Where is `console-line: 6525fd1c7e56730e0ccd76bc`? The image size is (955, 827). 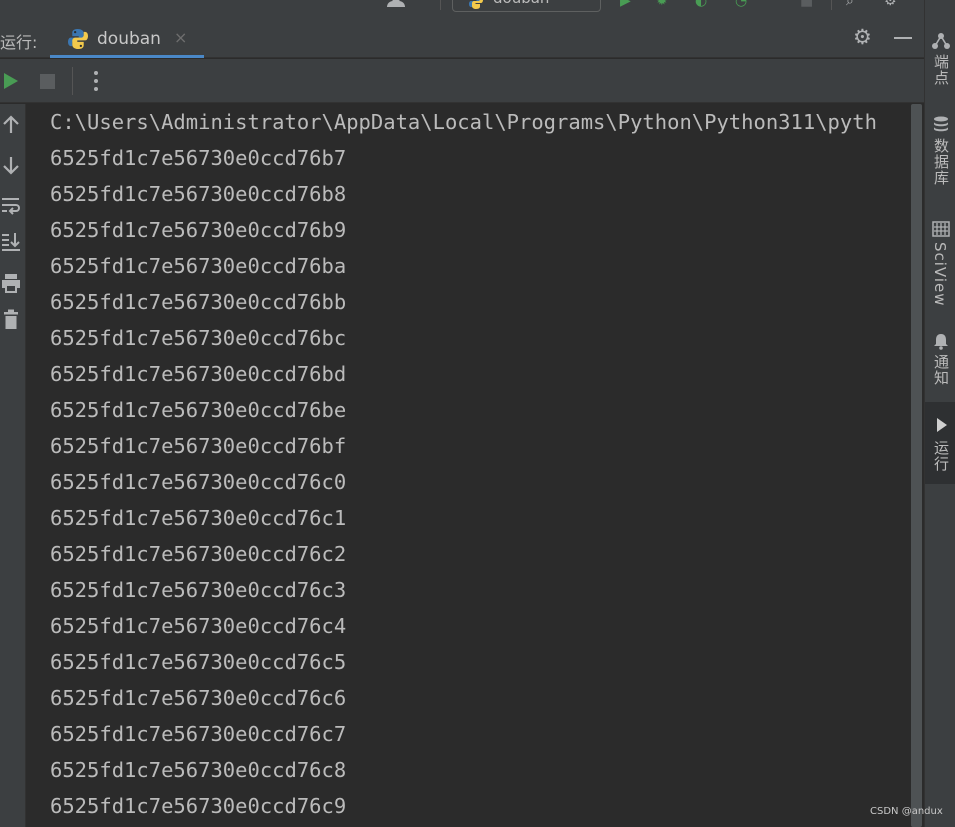
console-line: 6525fd1c7e56730e0ccd76bc is located at coordinates (198, 338).